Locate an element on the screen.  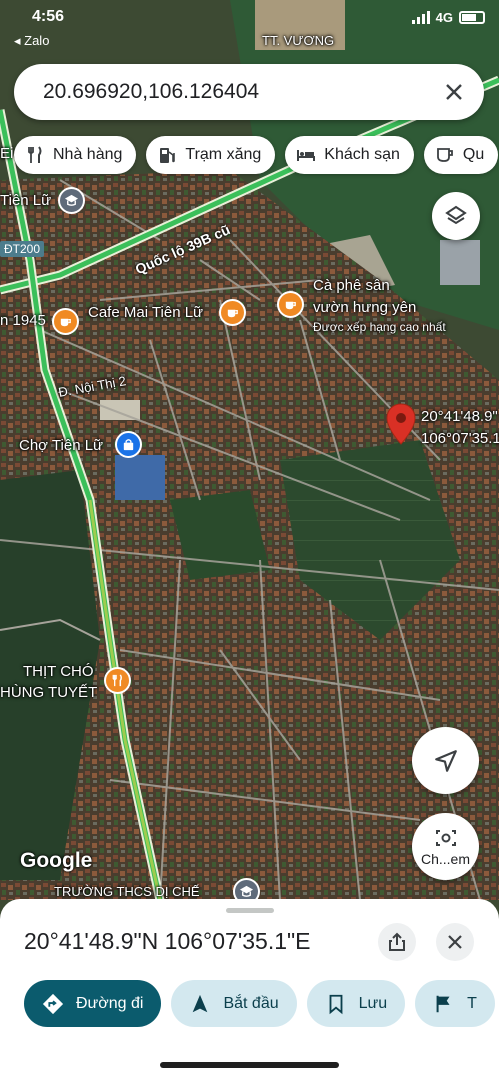
coffee-cup-icon is located at coordinates (444, 155).